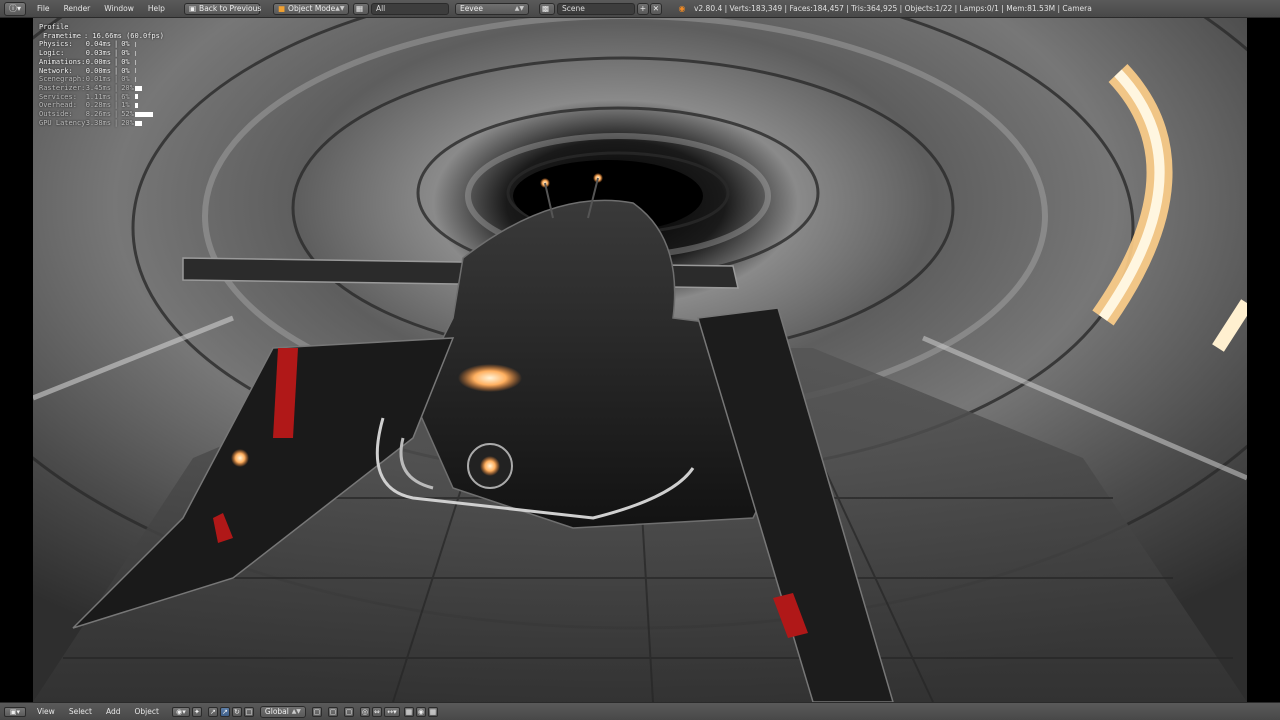 The image size is (1280, 720). Describe the element at coordinates (224, 711) in the screenshot. I see `translate-manipulator-icon: ↗` at that location.